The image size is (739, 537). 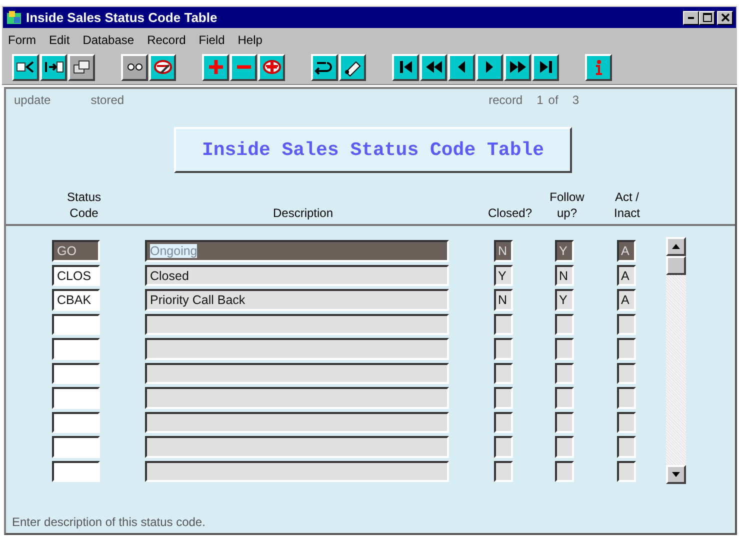 I want to click on close-button, so click(x=725, y=17).